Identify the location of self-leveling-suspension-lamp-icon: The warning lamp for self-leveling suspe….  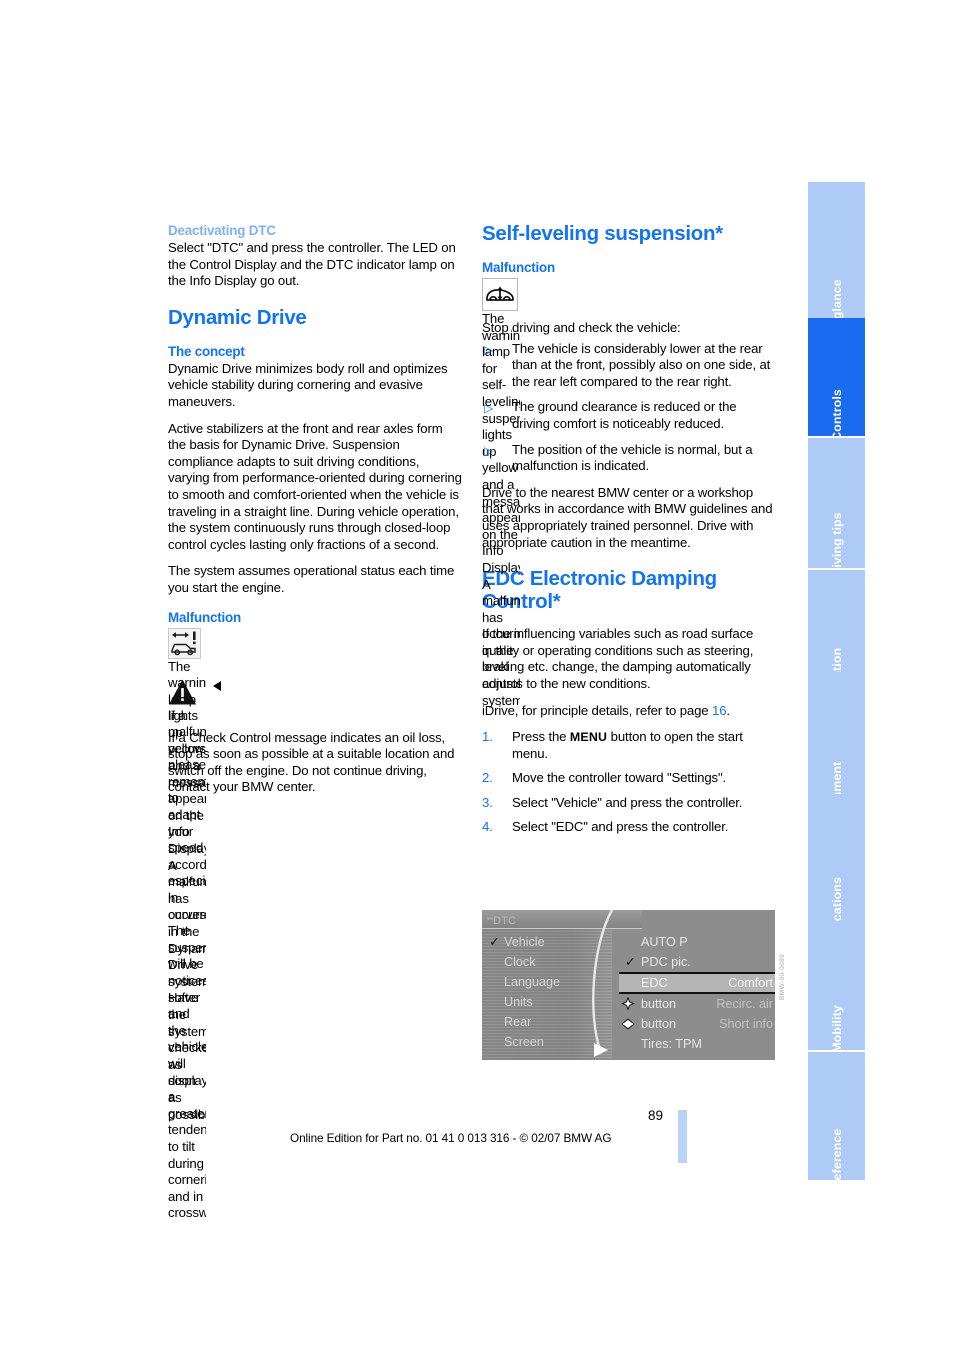
(501, 493).